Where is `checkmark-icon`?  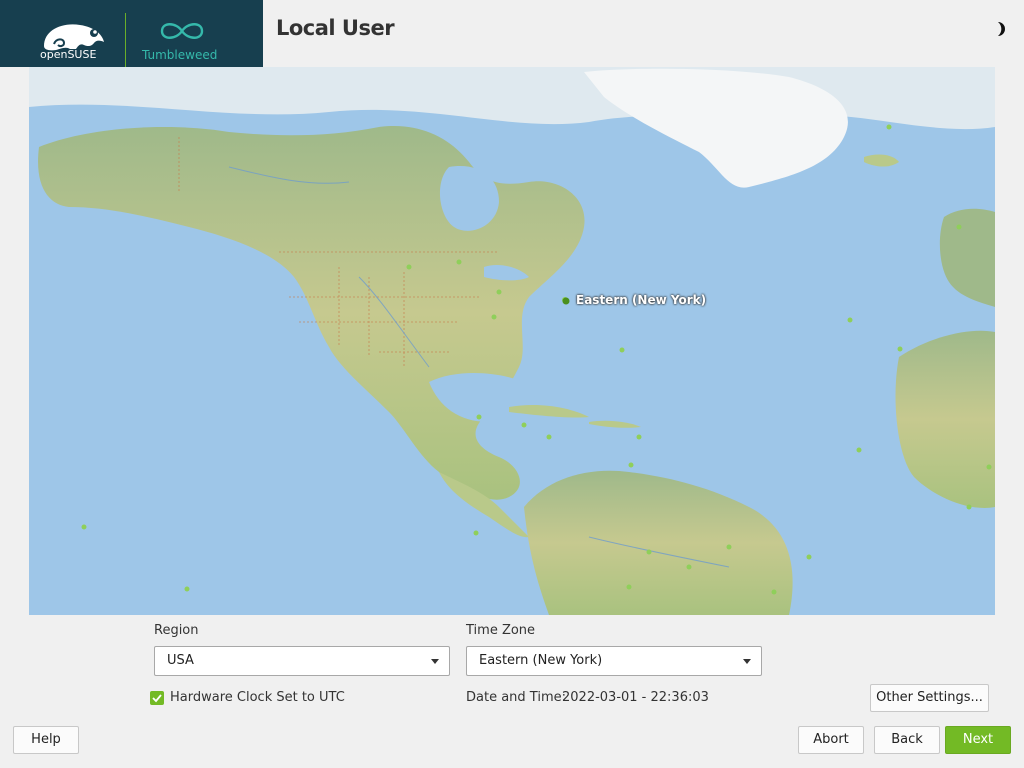
checkmark-icon is located at coordinates (157, 698).